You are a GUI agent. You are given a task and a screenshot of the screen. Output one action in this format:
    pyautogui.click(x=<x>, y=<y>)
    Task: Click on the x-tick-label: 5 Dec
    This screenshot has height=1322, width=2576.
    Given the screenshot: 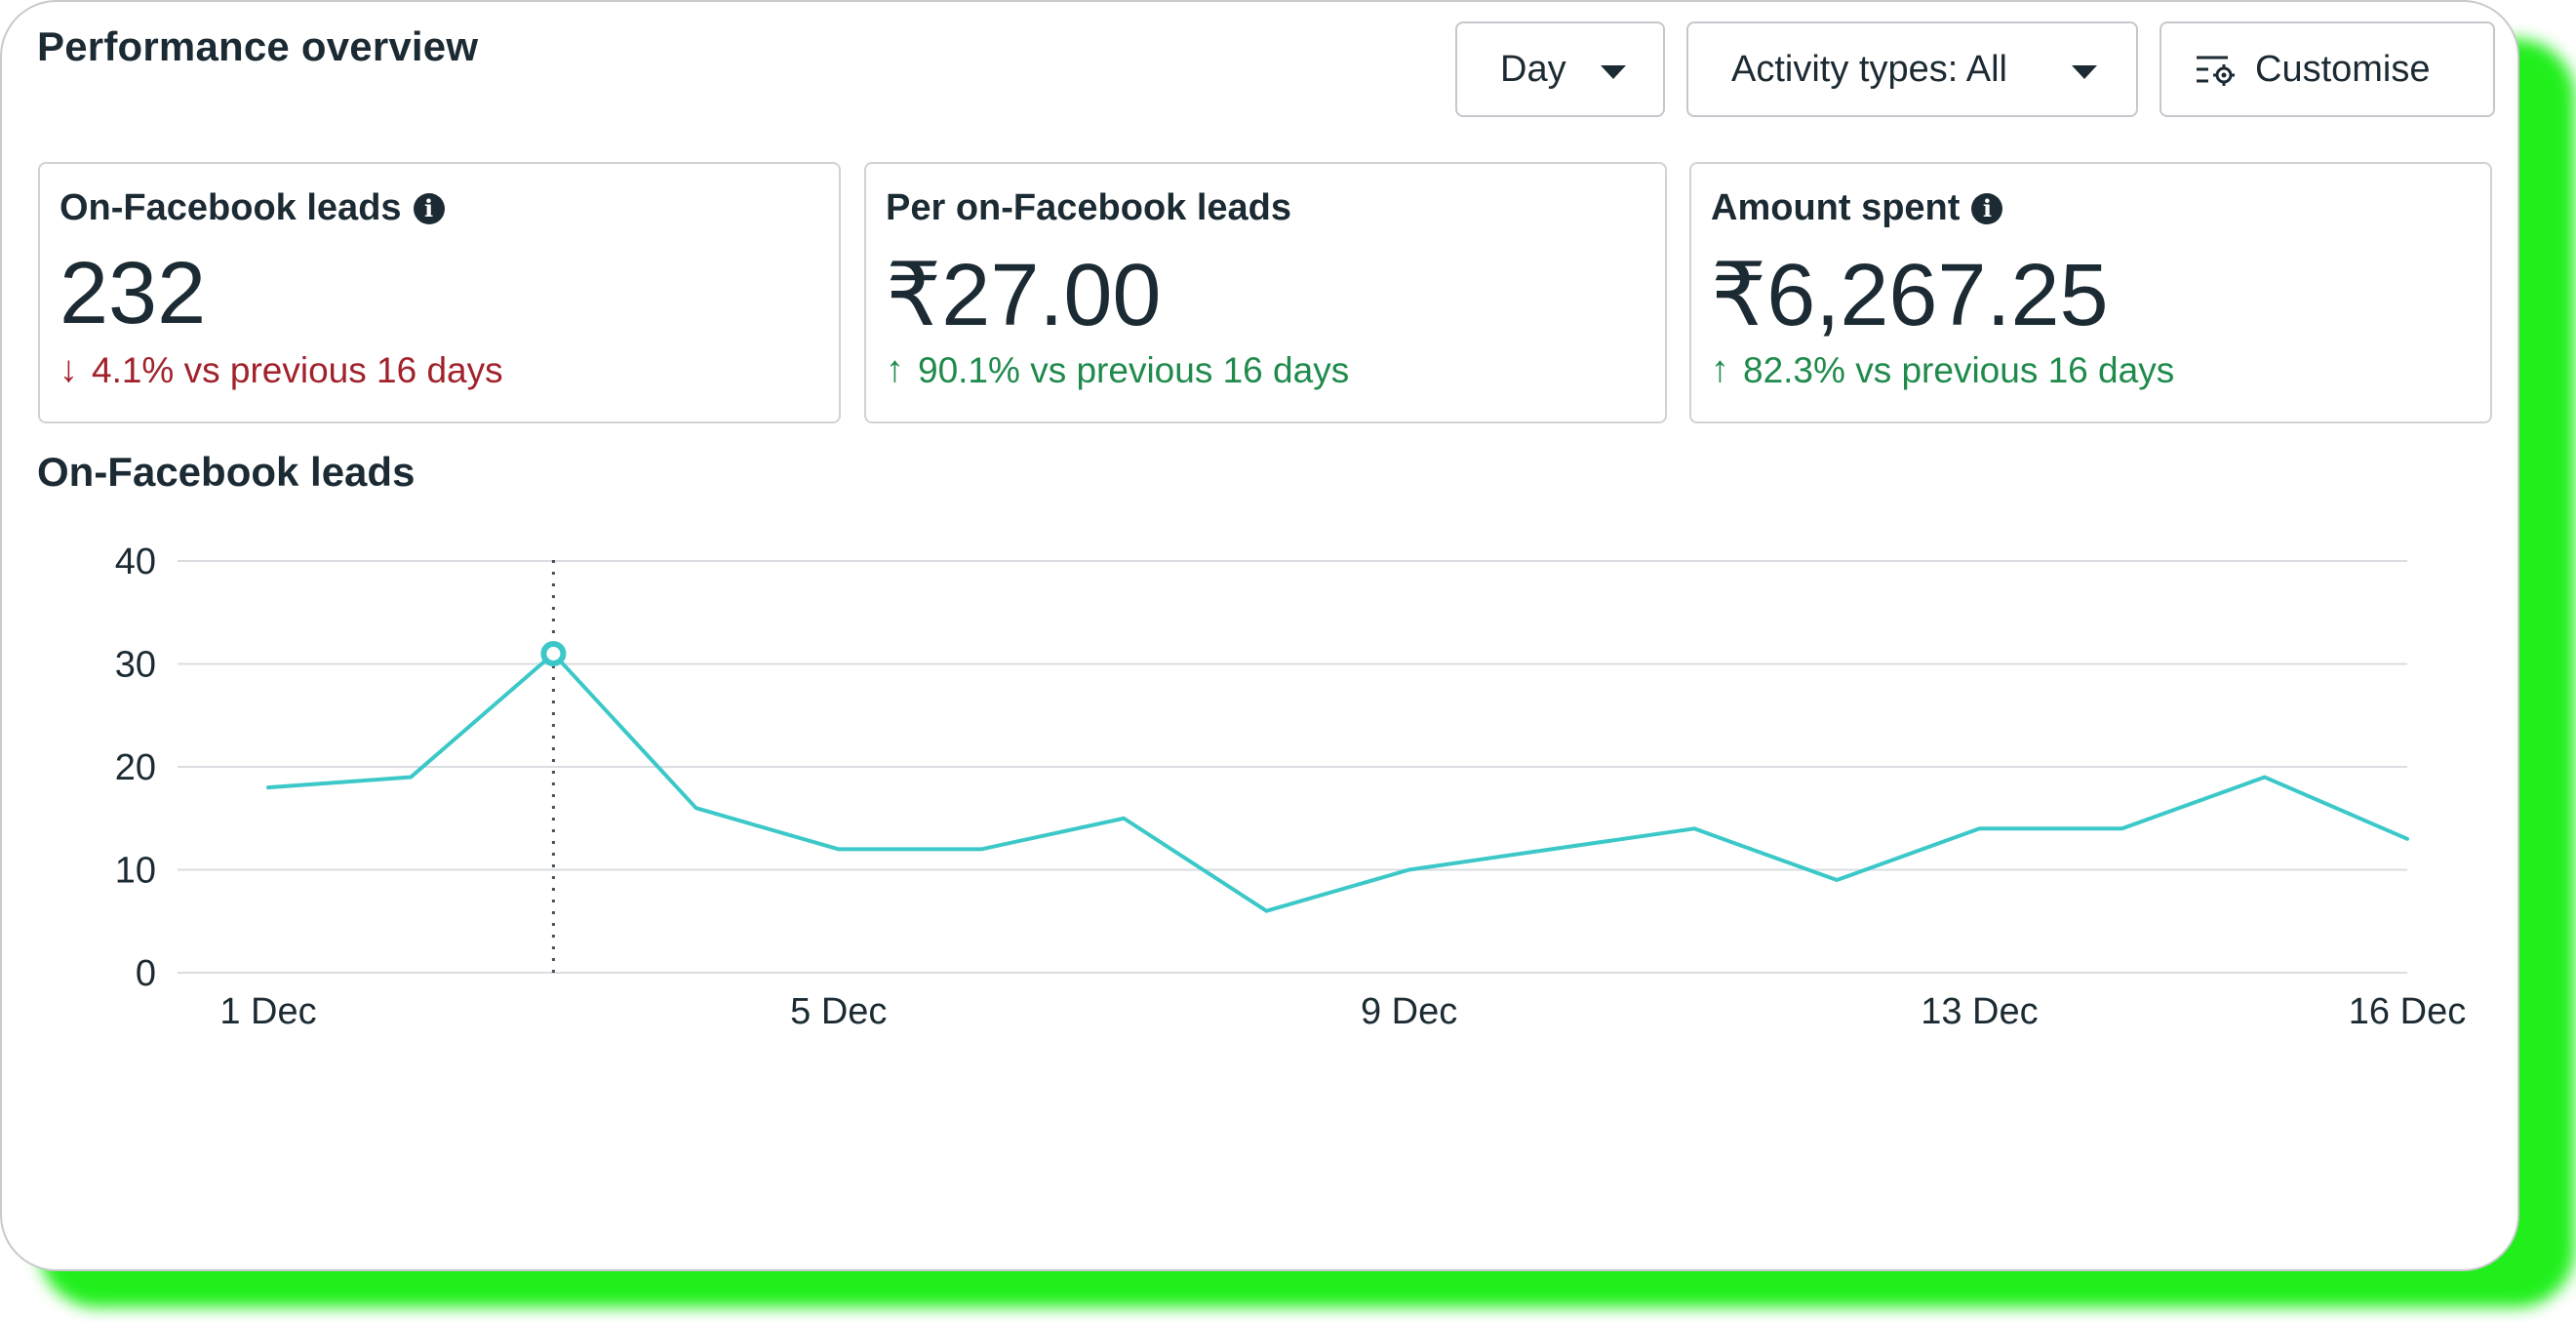 What is the action you would take?
    pyautogui.click(x=838, y=1011)
    